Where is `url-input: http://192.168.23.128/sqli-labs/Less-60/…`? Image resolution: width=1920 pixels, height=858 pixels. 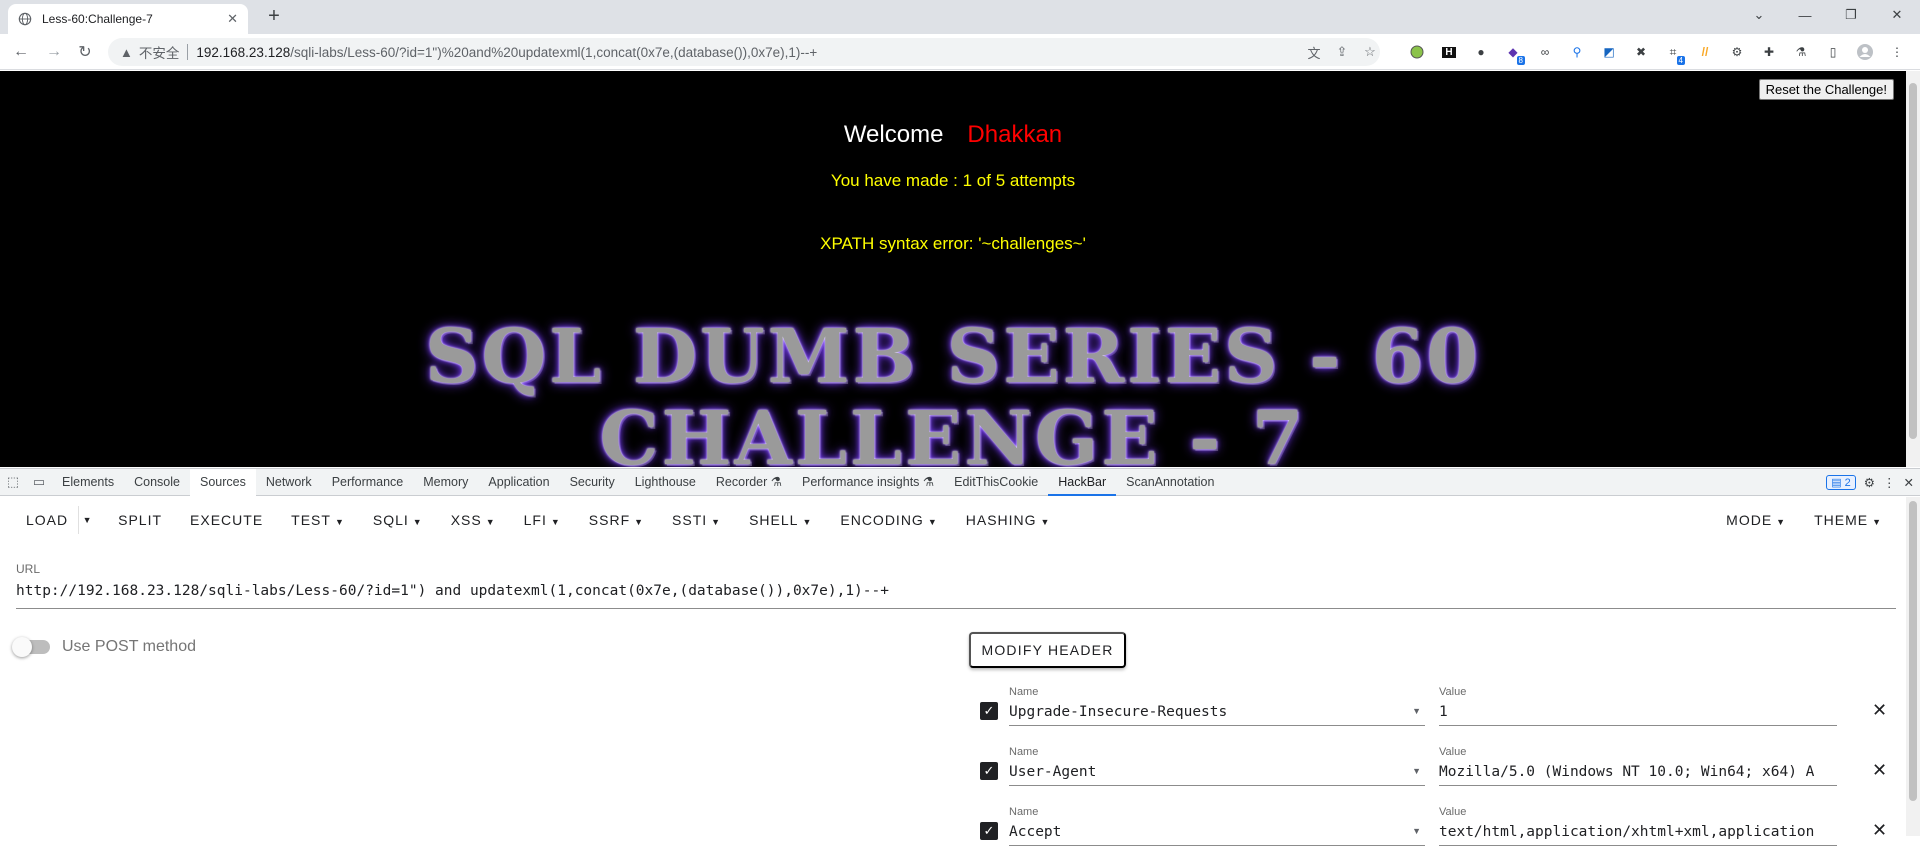 url-input: http://192.168.23.128/sqli-labs/Less-60/… is located at coordinates (956, 596).